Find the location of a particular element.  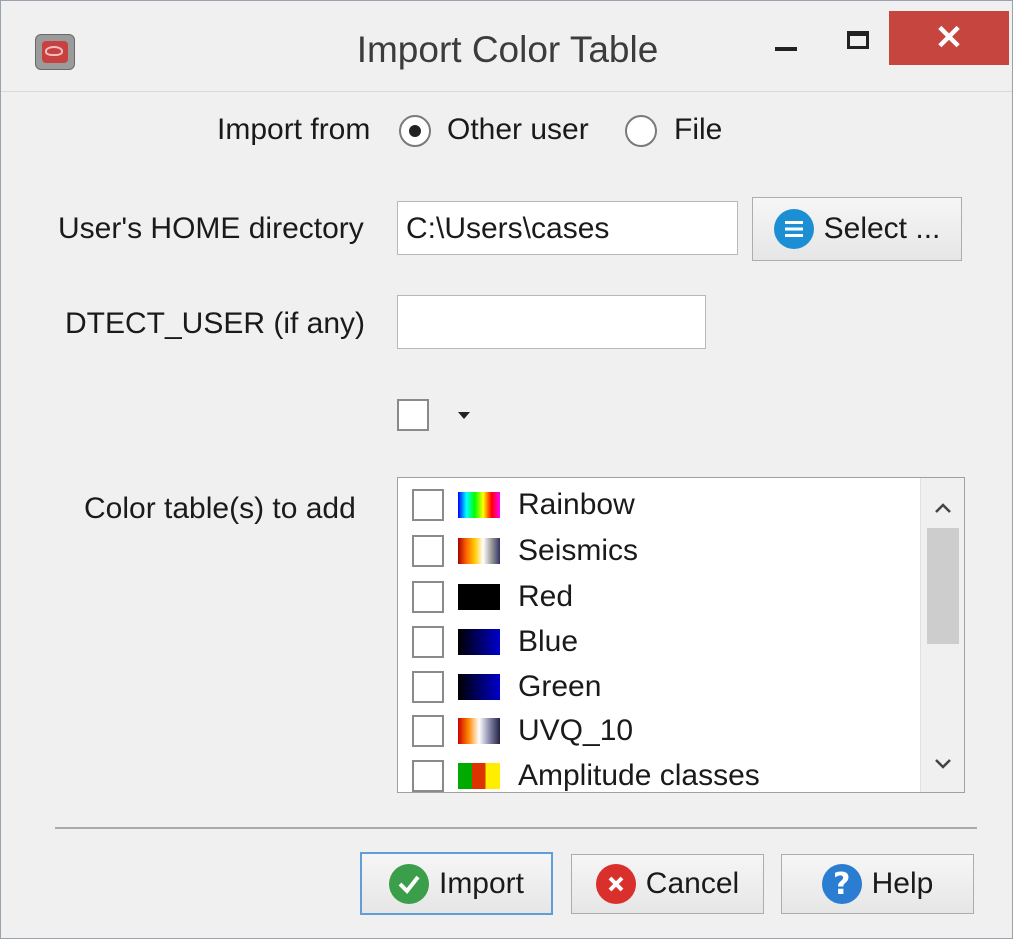

cancel-button-label: Cancel is located at coordinates (692, 883).